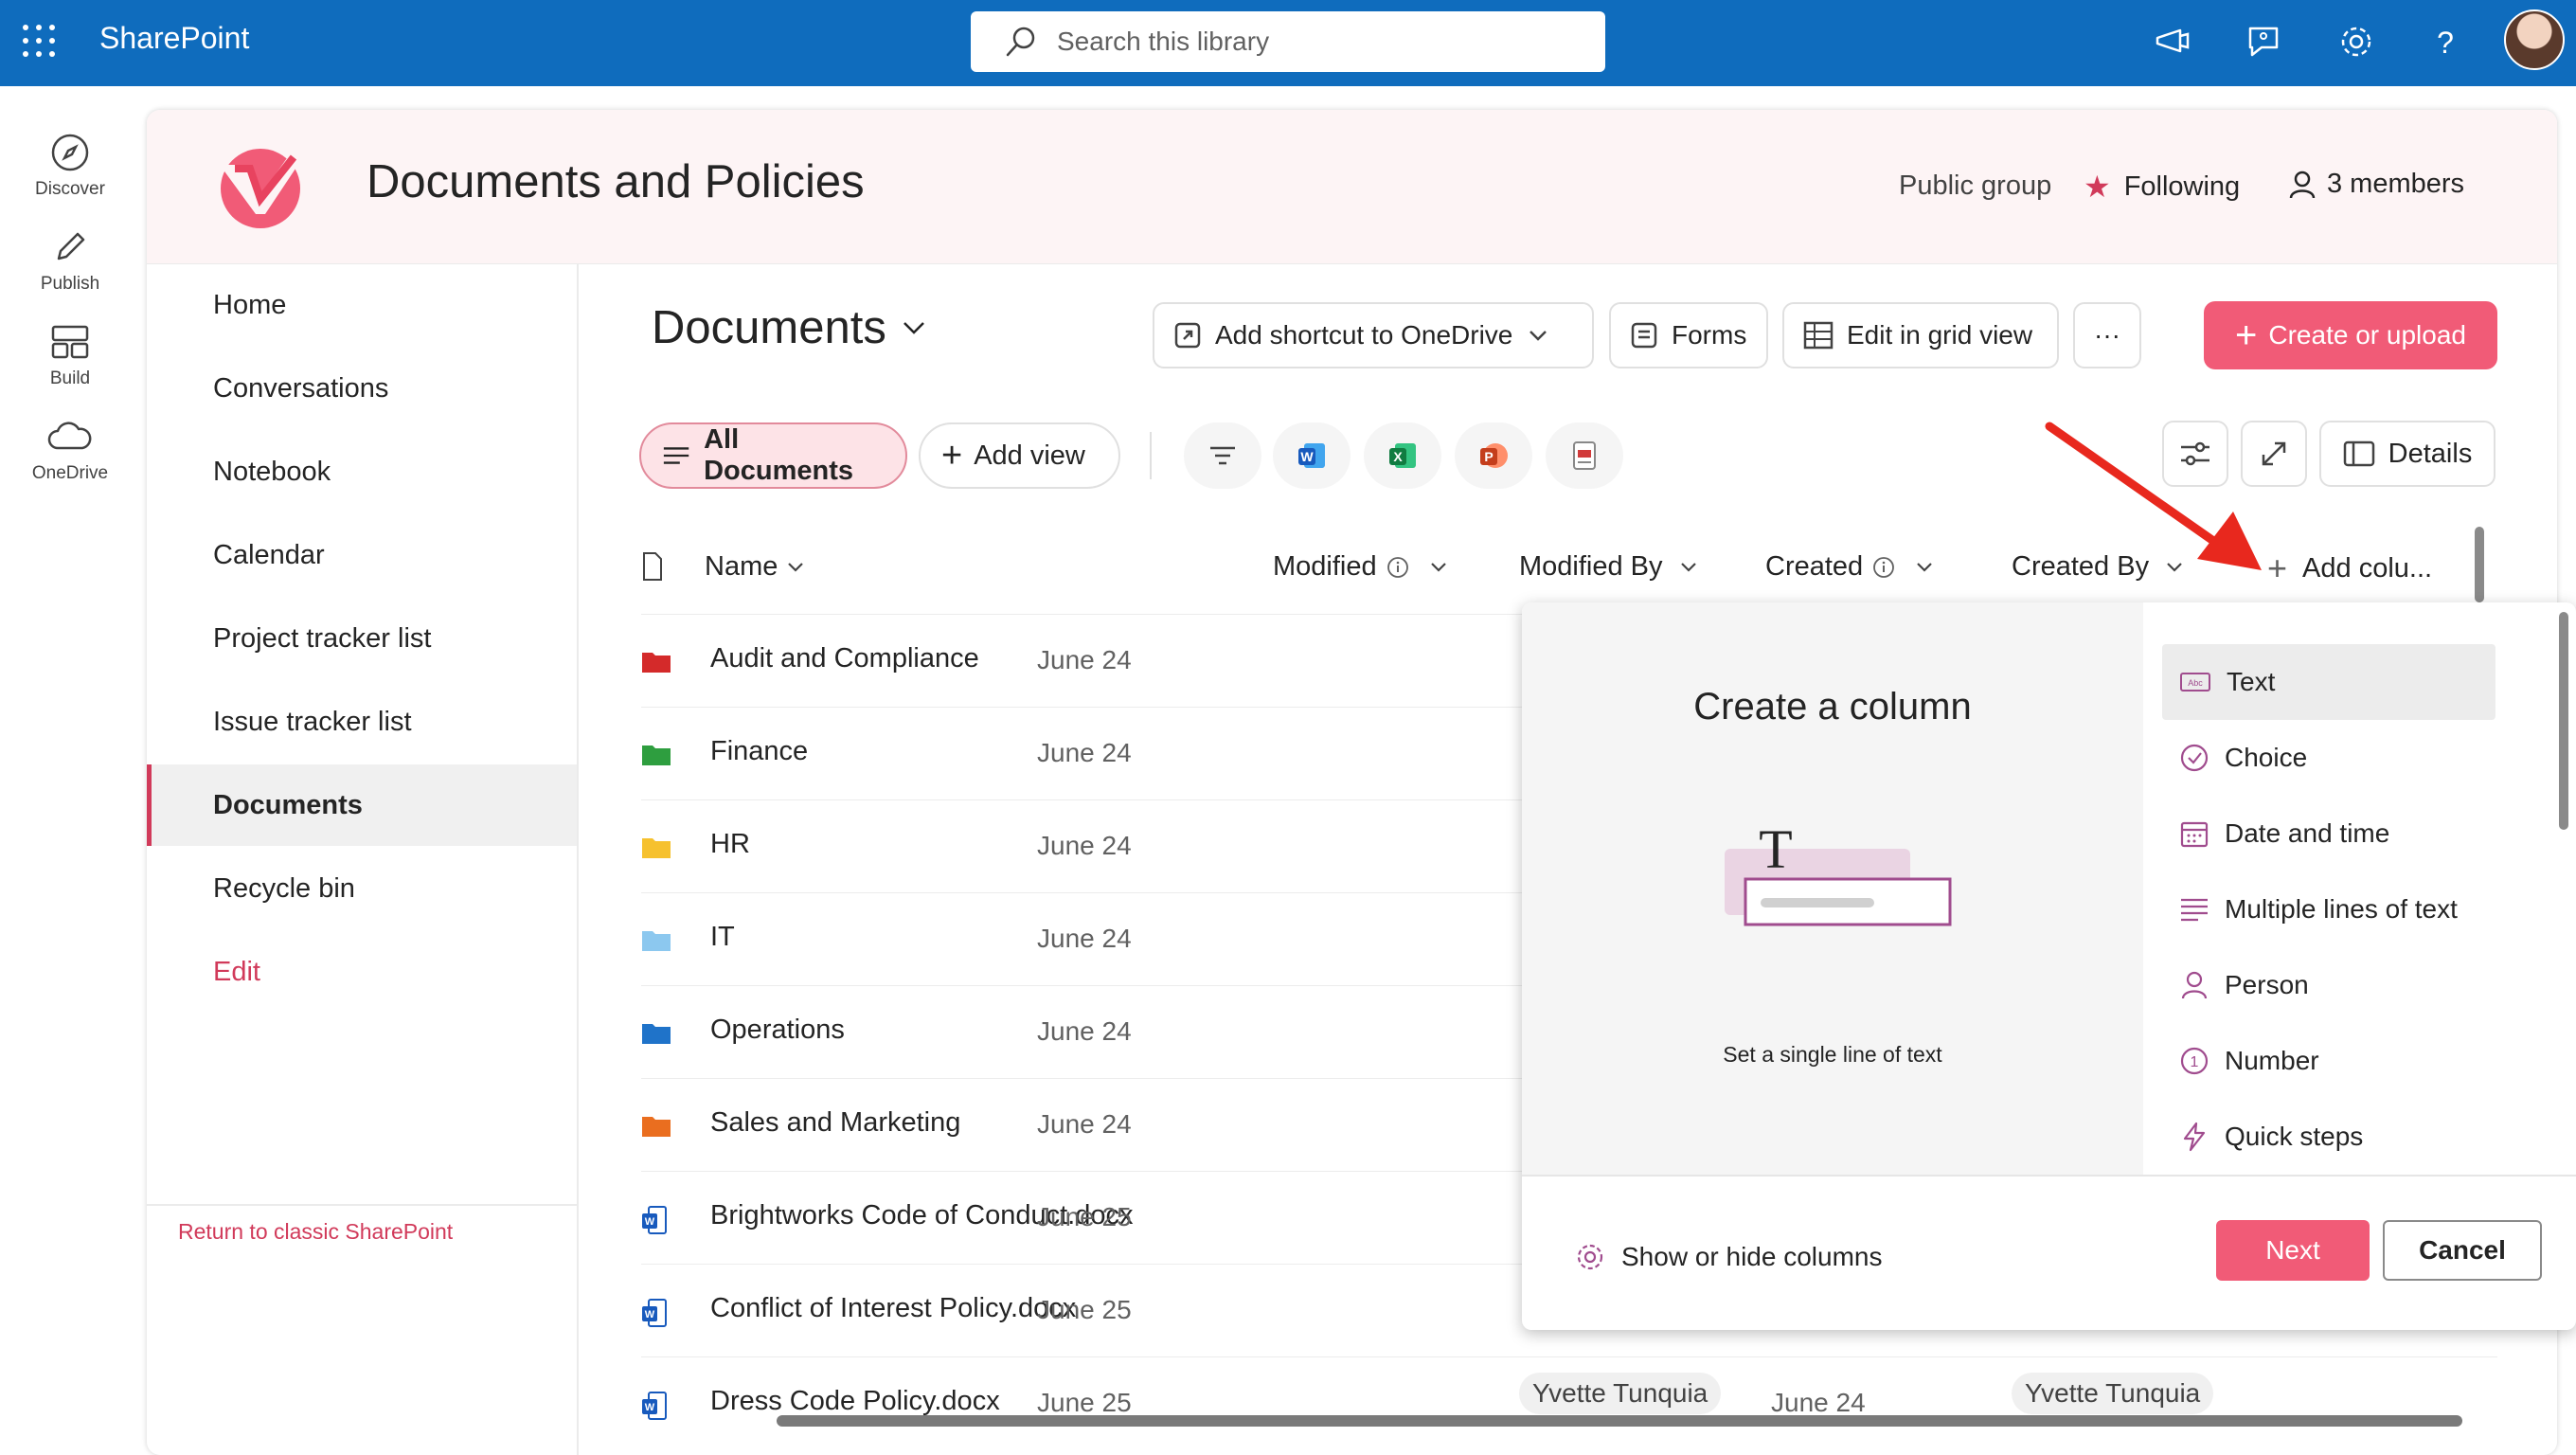 The height and width of the screenshot is (1455, 2576). I want to click on shortcut-icon, so click(1187, 335).